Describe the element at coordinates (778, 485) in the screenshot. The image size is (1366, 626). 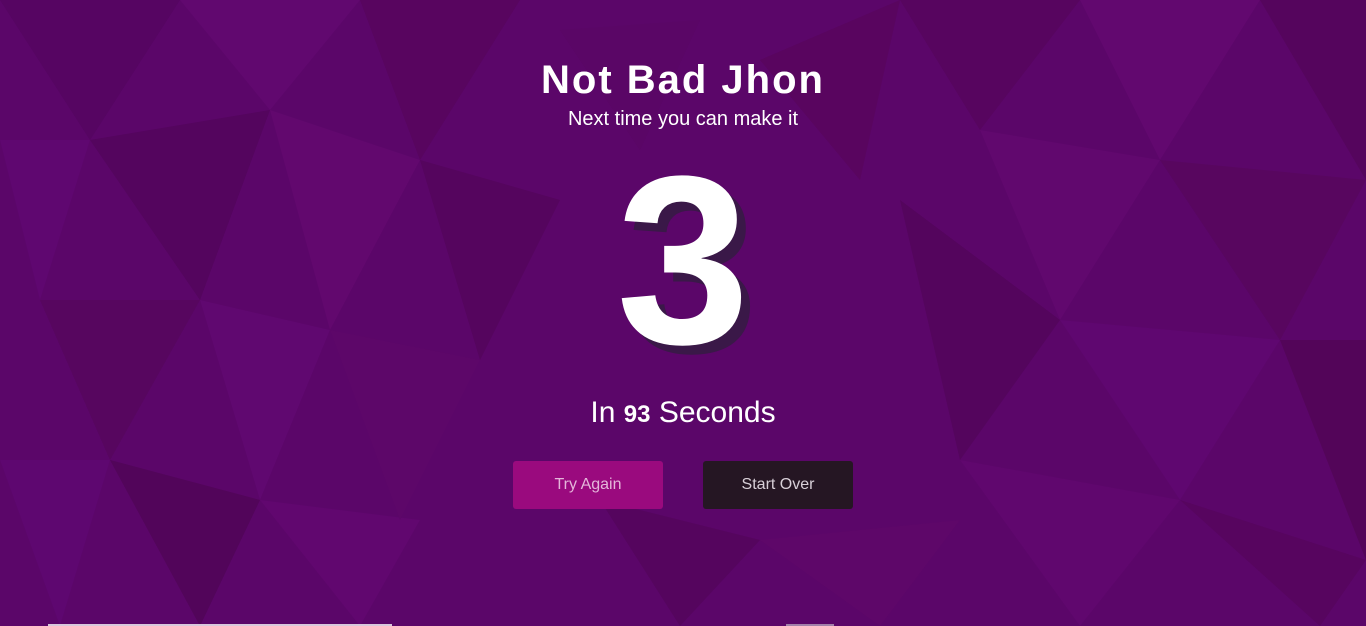
I see `start-over-button: Start Over` at that location.